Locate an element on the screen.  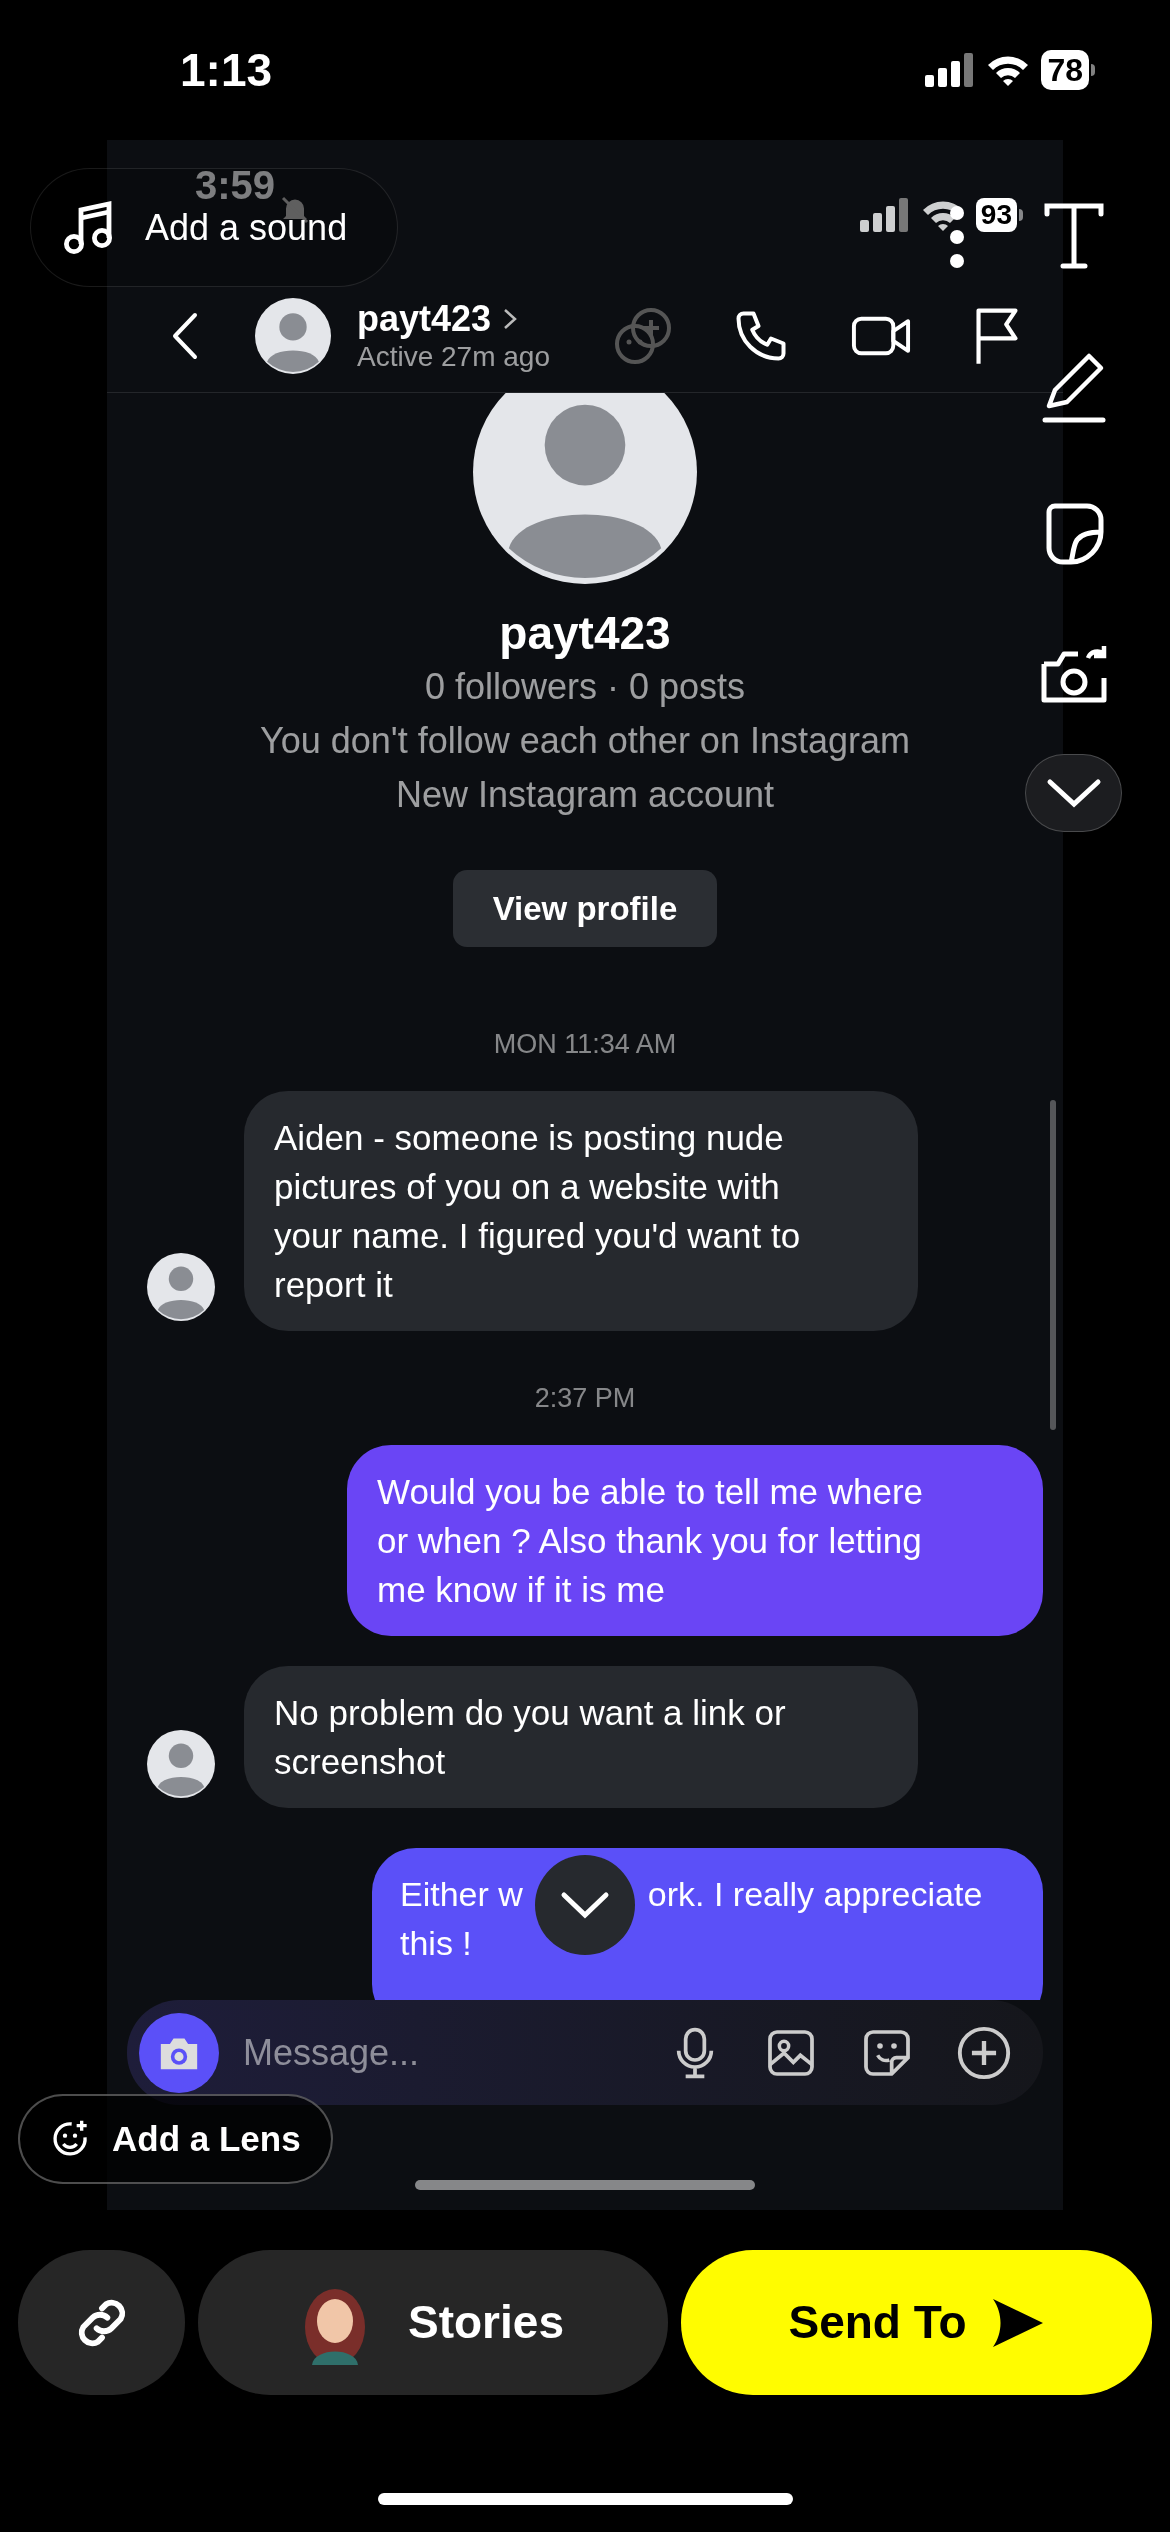
received-message: Aiden - someone is posting nude pictures of you on a website with your name. I figured you'd want to report it is located at coordinates (581, 1211).